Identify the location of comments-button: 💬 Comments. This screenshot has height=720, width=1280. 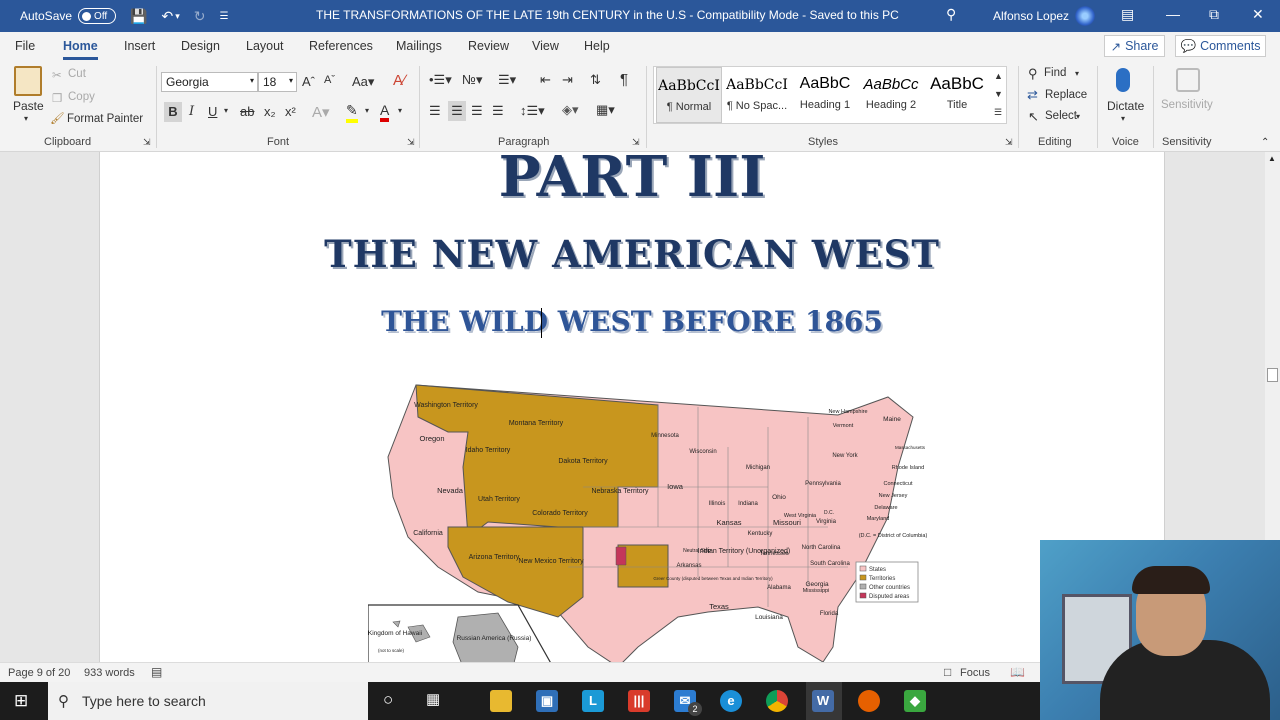
(1220, 46).